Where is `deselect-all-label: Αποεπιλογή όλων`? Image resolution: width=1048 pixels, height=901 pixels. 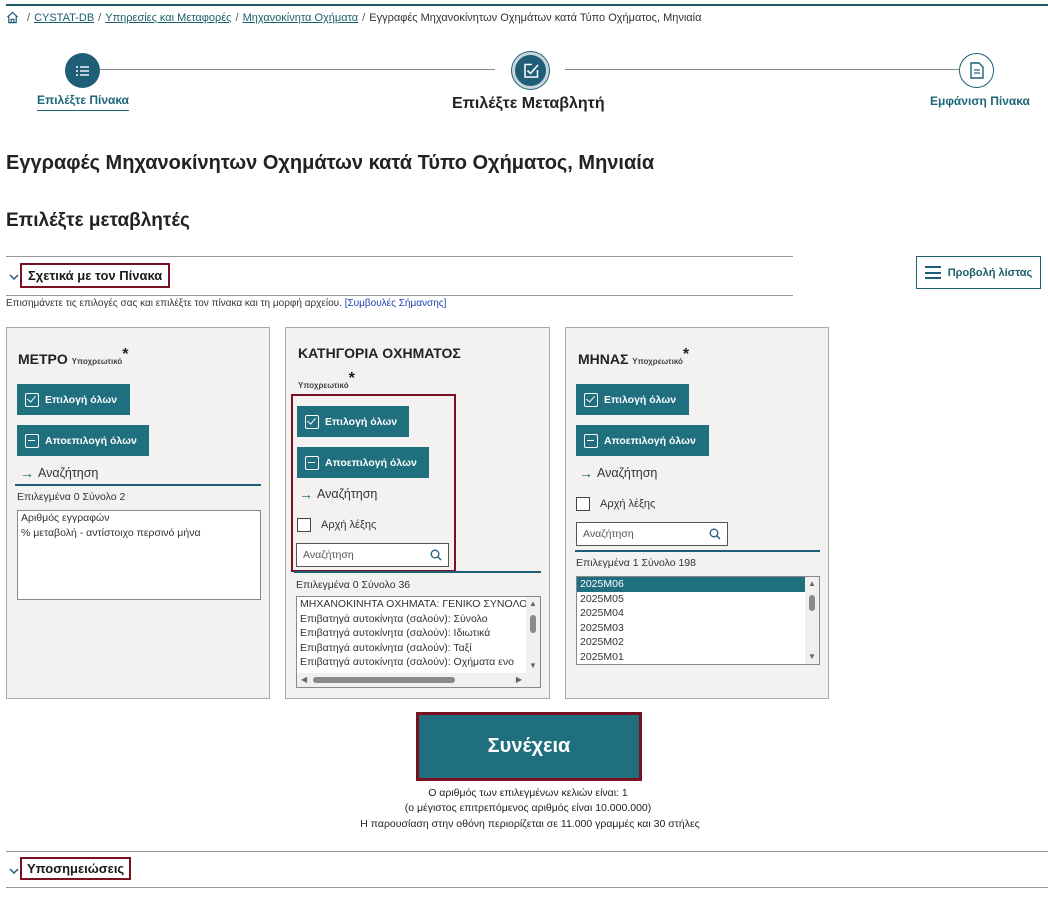
deselect-all-label: Αποεπιλογή όλων is located at coordinates (91, 440).